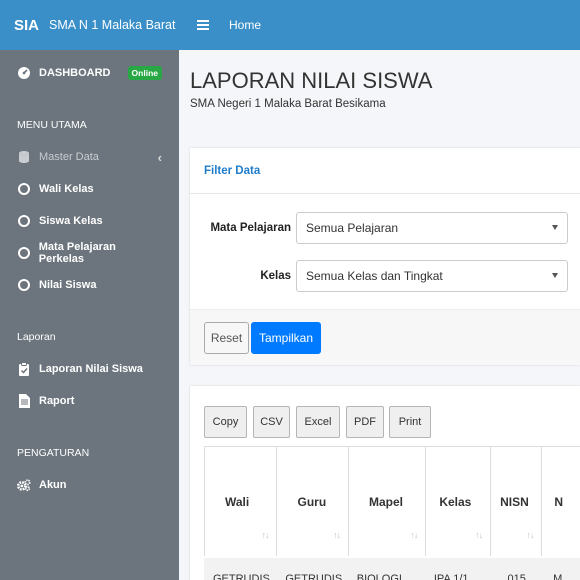  What do you see at coordinates (558, 576) in the screenshot?
I see `table-cell: M` at bounding box center [558, 576].